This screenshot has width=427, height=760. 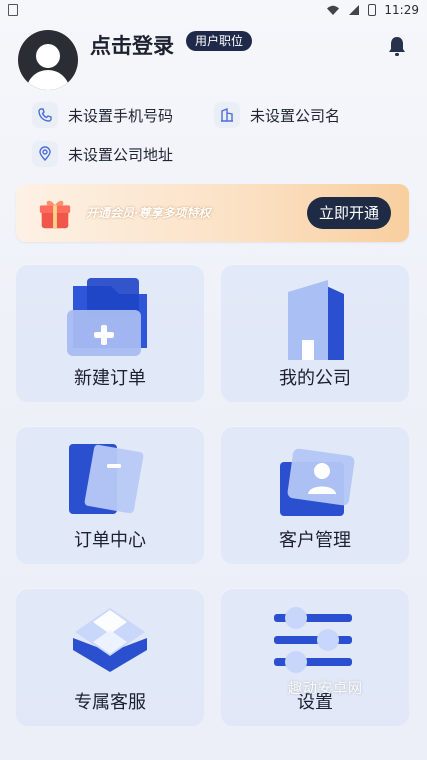 I want to click on phone-text: 未设置手机号码, so click(x=121, y=115).